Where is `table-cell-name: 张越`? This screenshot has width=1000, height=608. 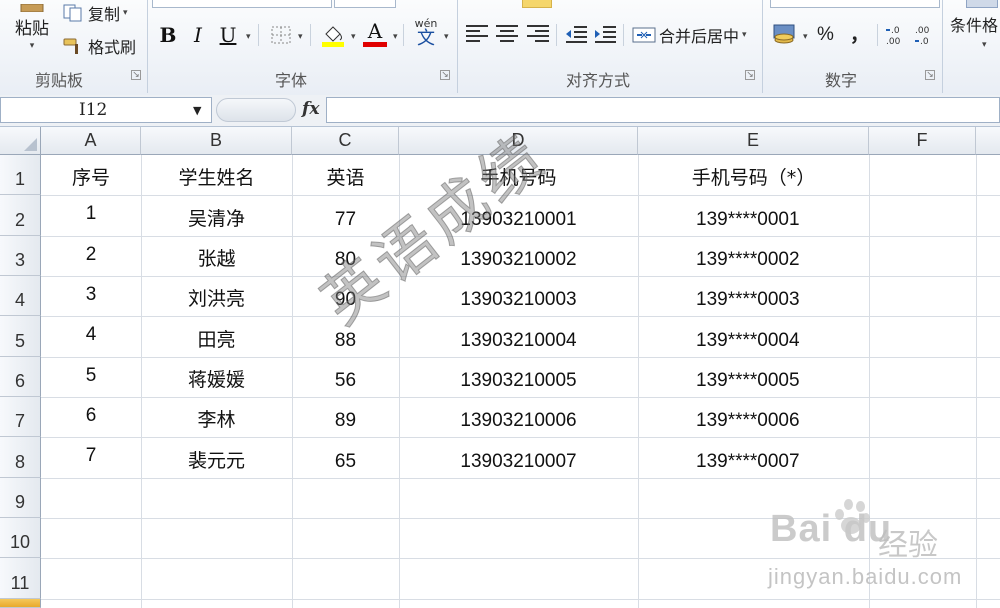 table-cell-name: 张越 is located at coordinates (216, 256).